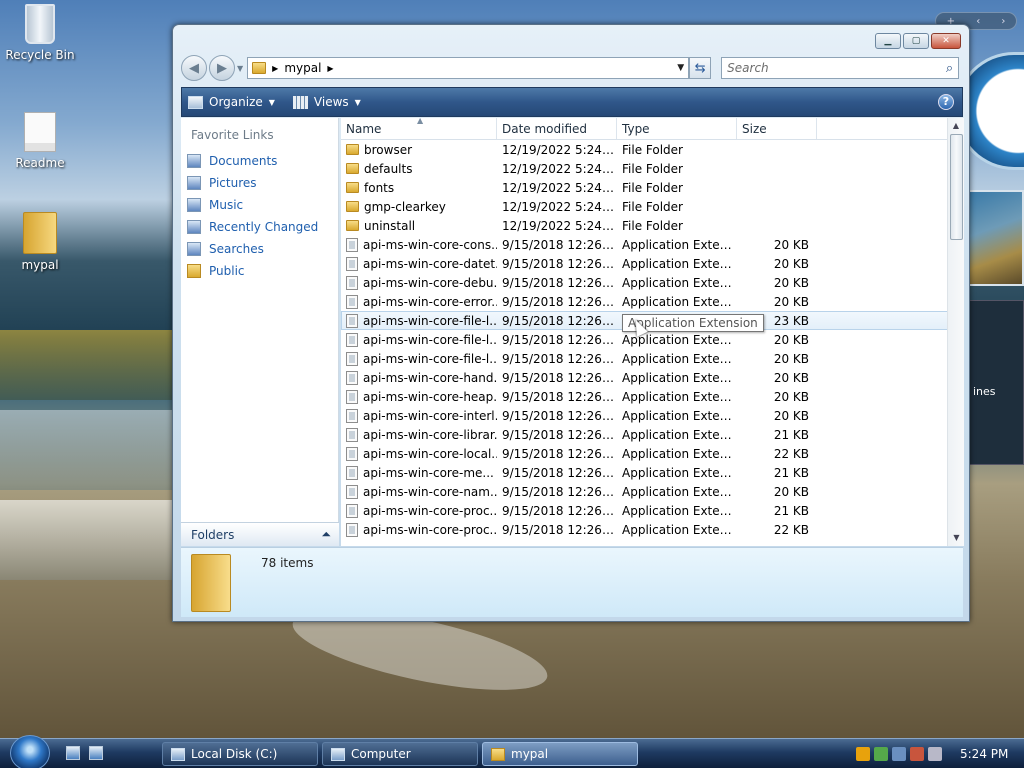 This screenshot has width=1024, height=768. What do you see at coordinates (978, 21) in the screenshot?
I see `previous-icon: ‹` at bounding box center [978, 21].